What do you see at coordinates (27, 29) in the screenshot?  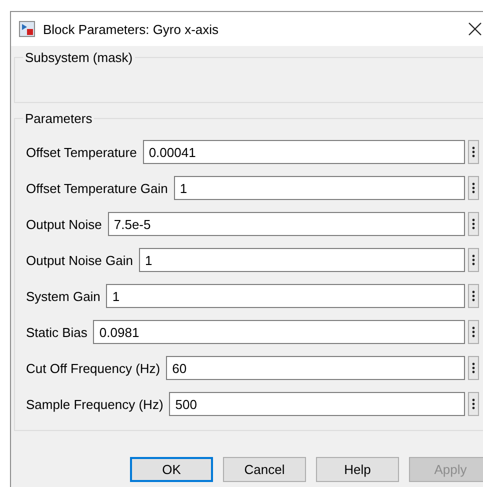 I see `block-icon` at bounding box center [27, 29].